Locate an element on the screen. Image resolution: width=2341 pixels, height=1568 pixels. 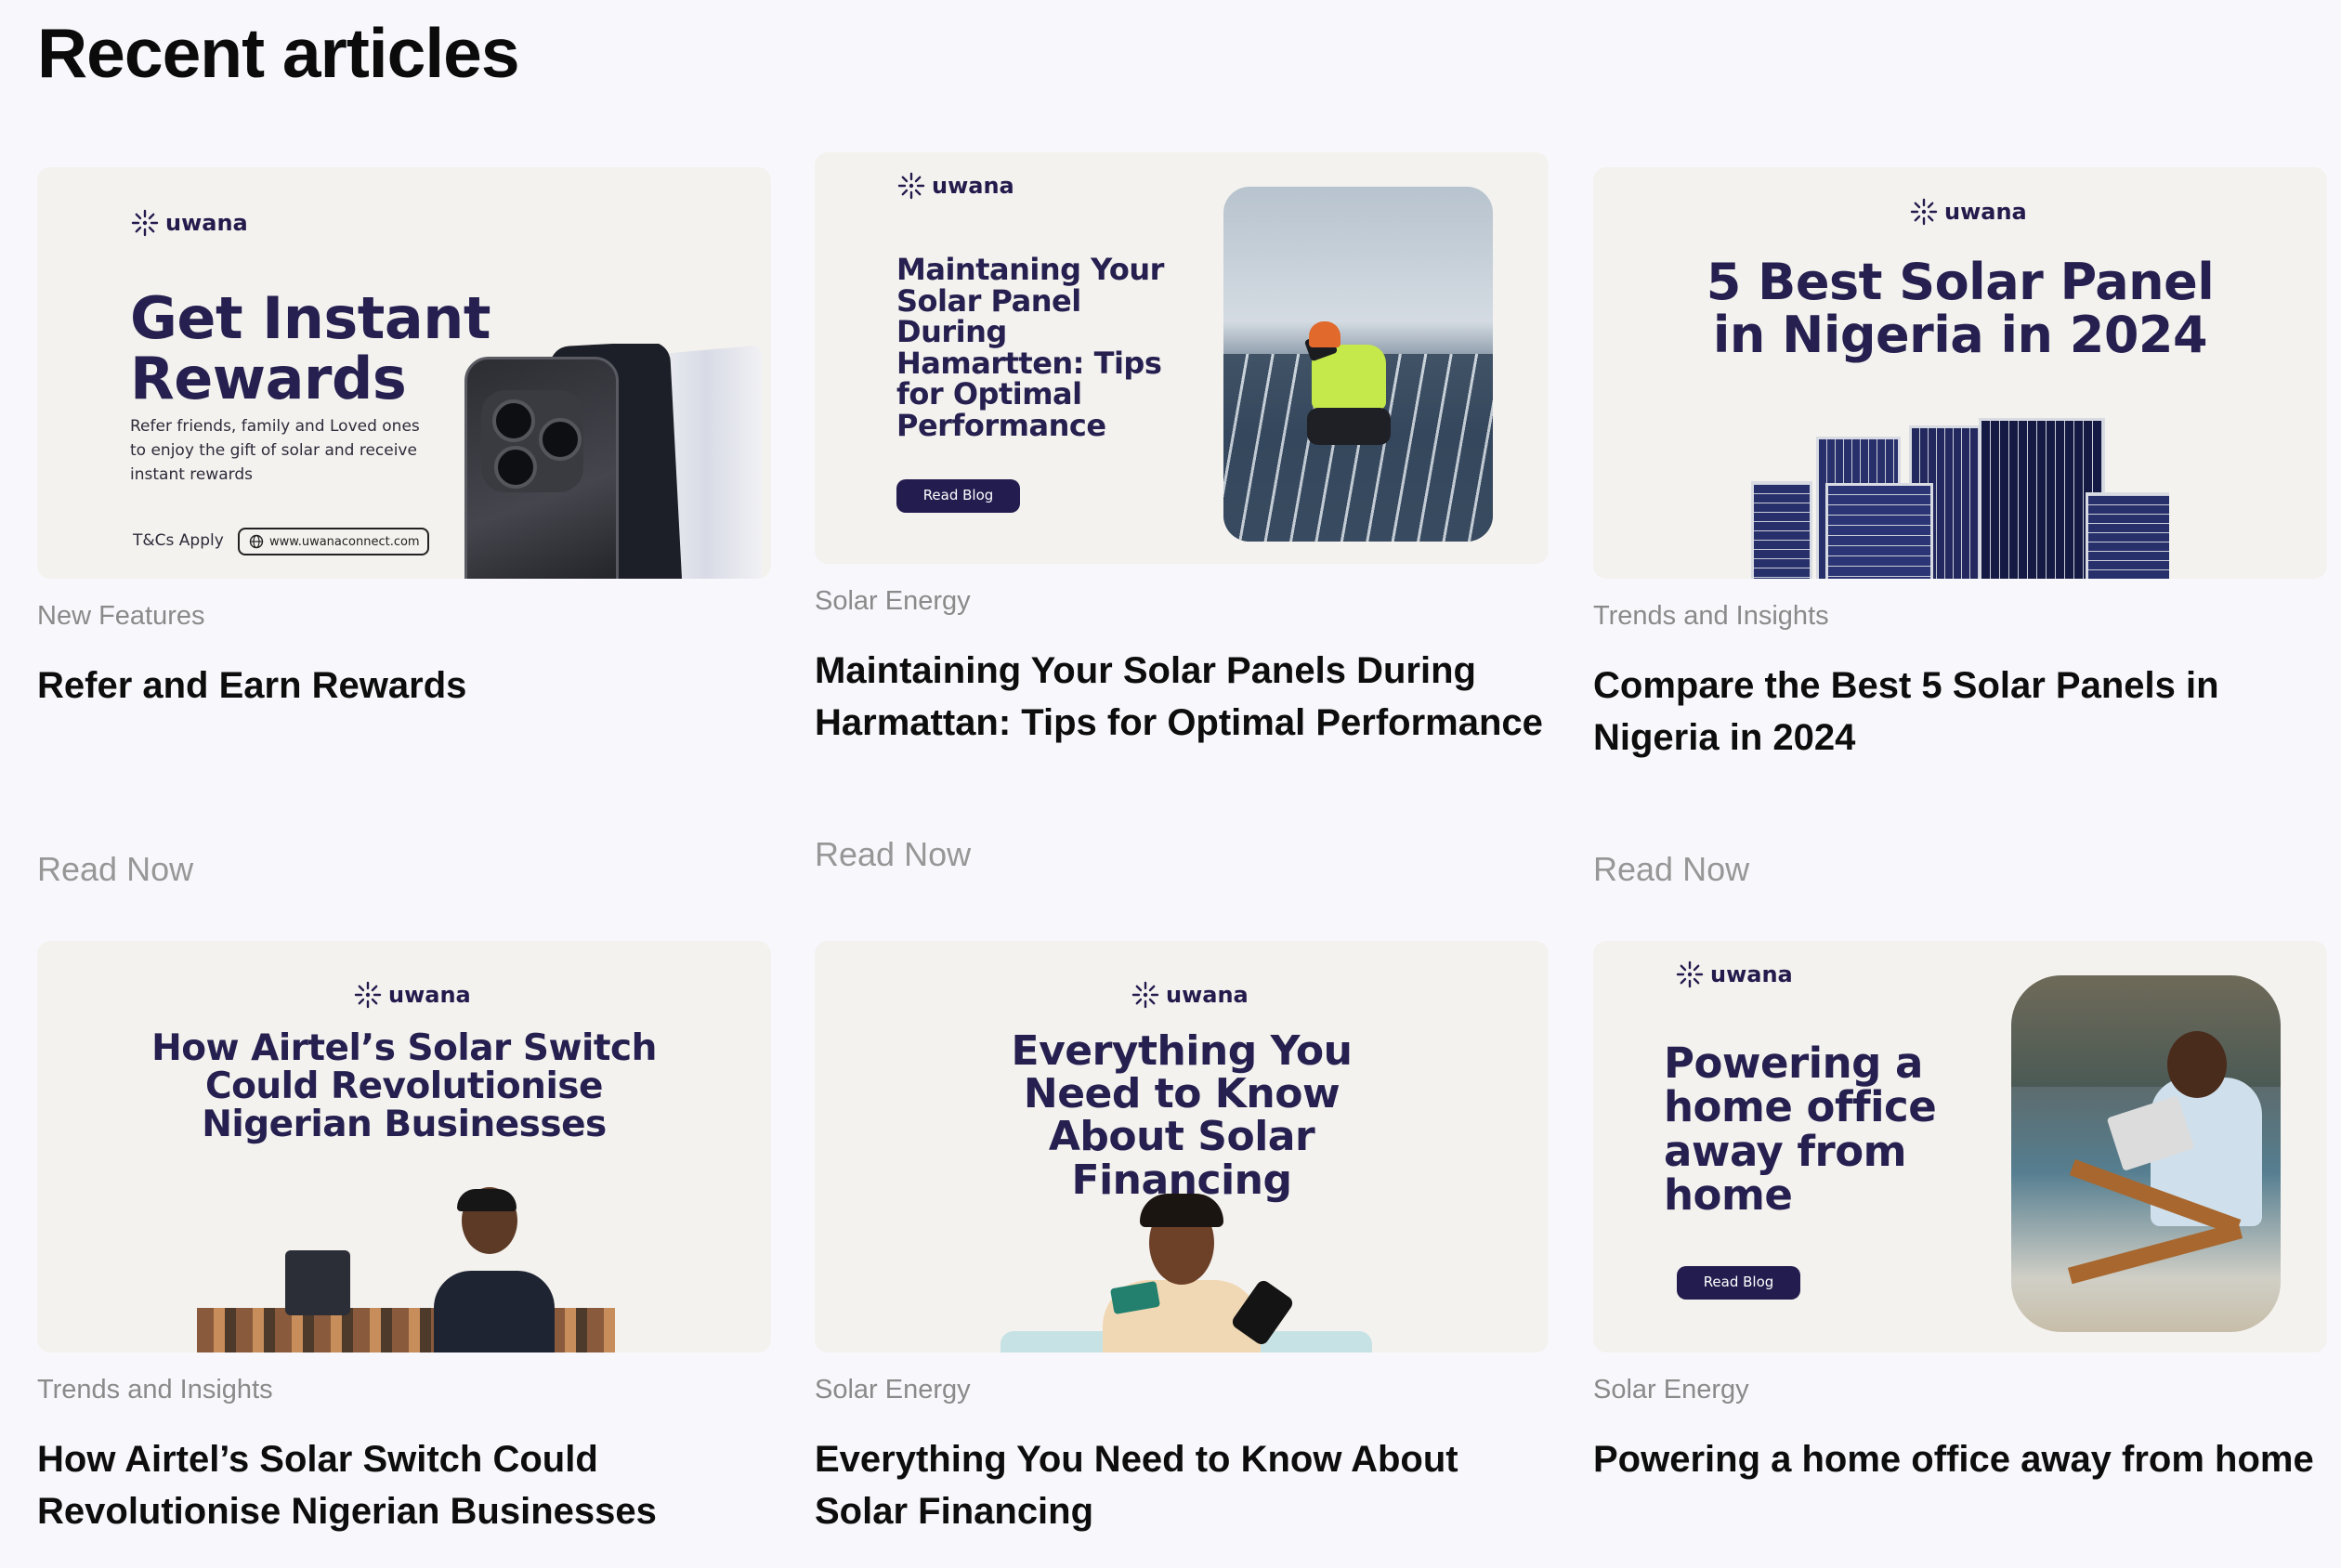
woman-with-card-photo is located at coordinates (1186, 1262).